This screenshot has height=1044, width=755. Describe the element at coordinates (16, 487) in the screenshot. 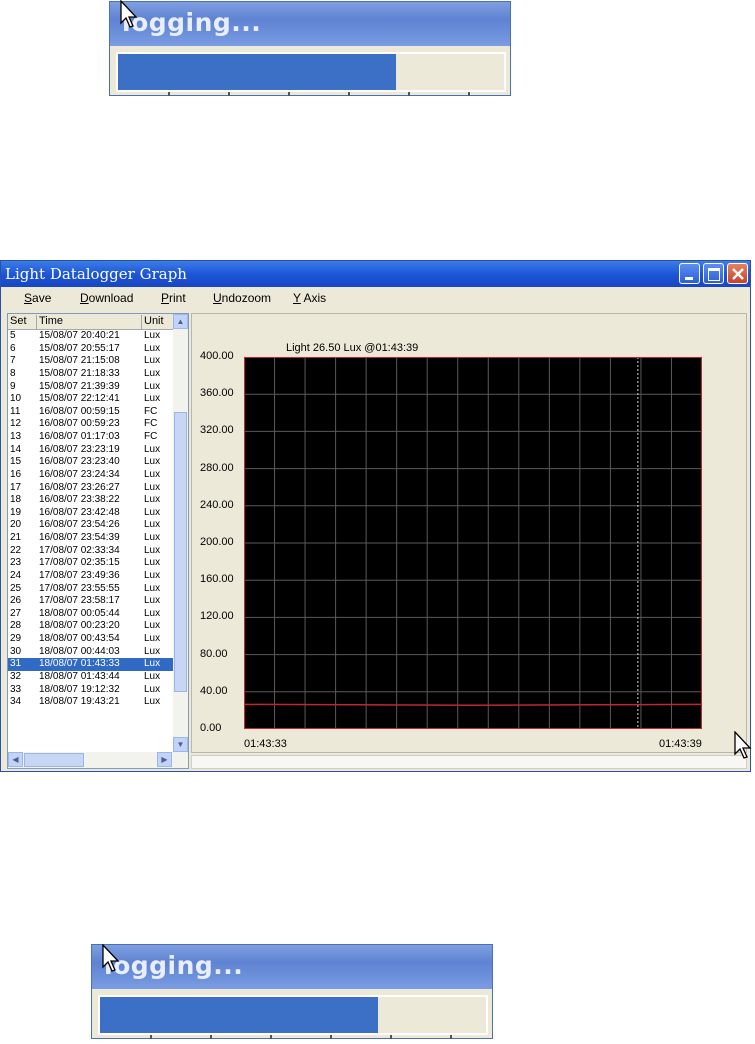

I see `cell-set: 17` at that location.